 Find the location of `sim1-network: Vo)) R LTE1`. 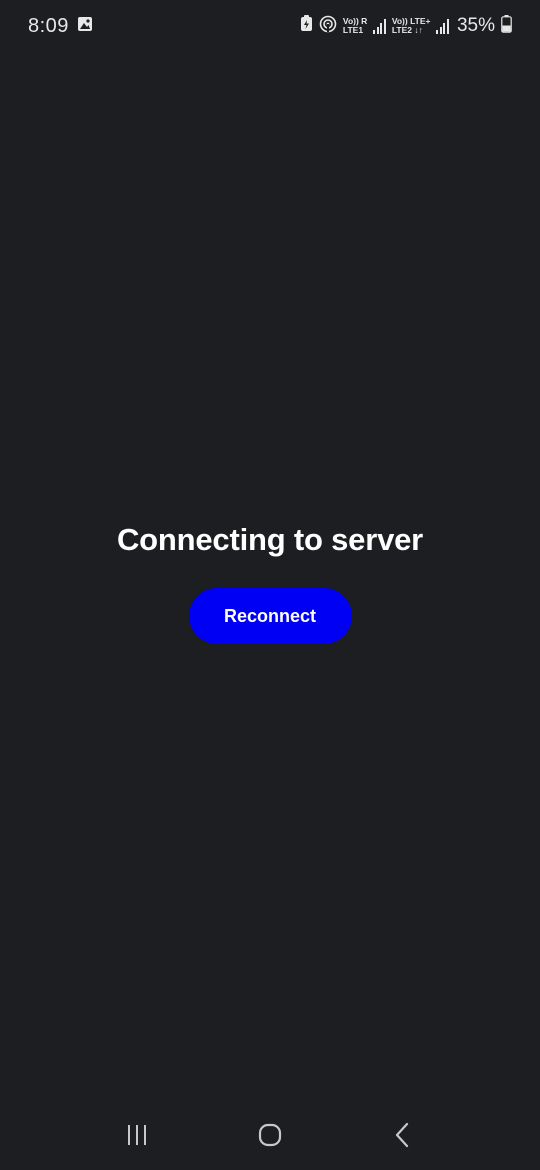

sim1-network: Vo)) R LTE1 is located at coordinates (355, 26).